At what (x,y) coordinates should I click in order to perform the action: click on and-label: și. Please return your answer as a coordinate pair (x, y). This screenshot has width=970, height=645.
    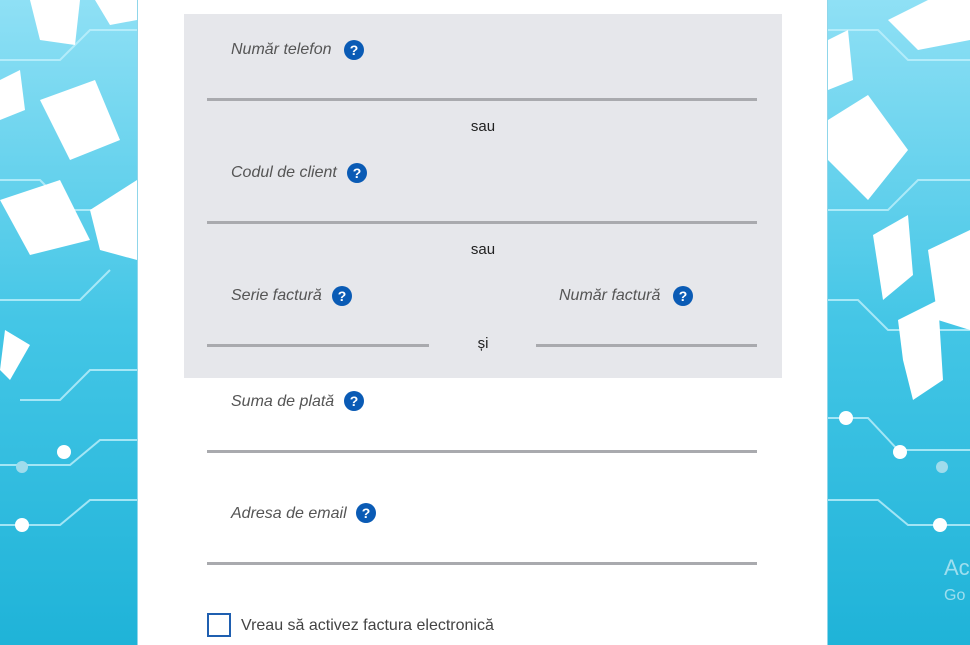
    Looking at the image, I should click on (483, 343).